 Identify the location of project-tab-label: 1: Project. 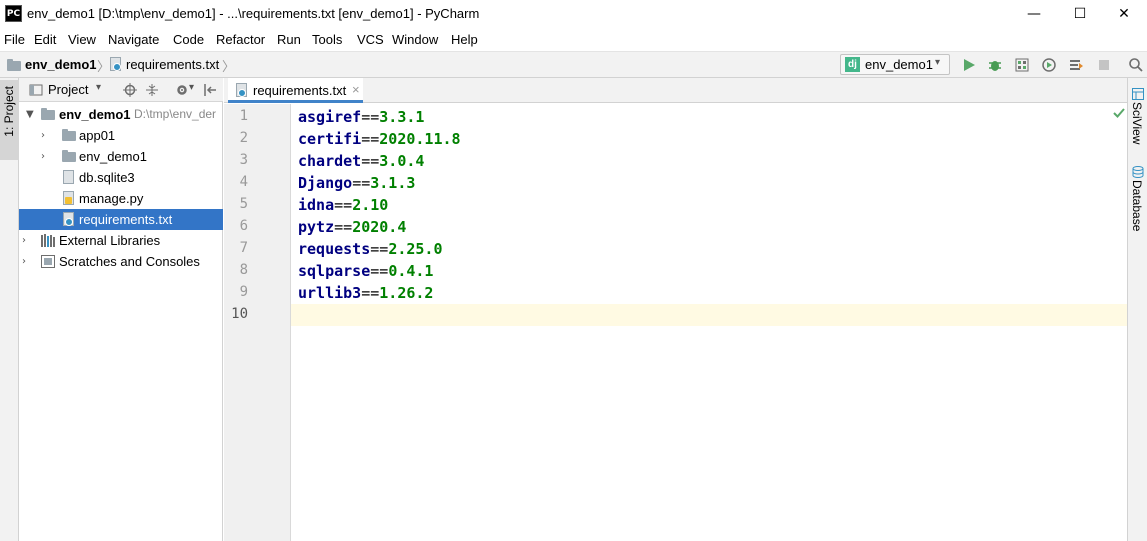
(9, 111).